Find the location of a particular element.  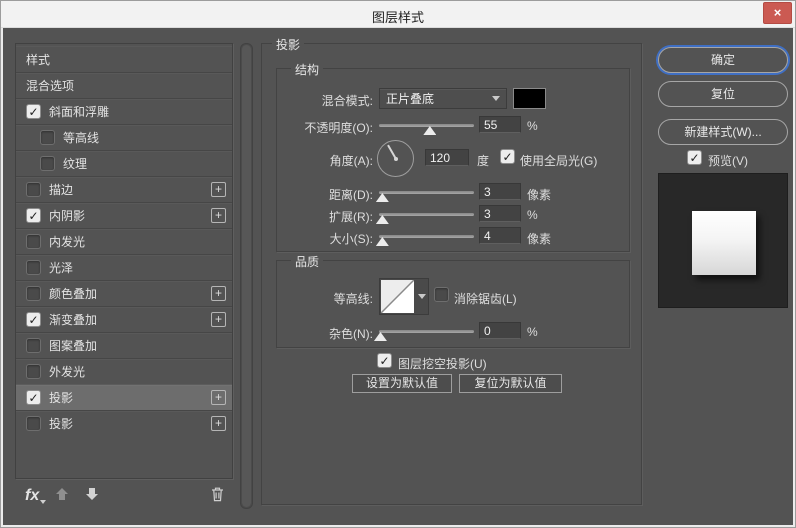

chevron-down-icon is located at coordinates (421, 296).